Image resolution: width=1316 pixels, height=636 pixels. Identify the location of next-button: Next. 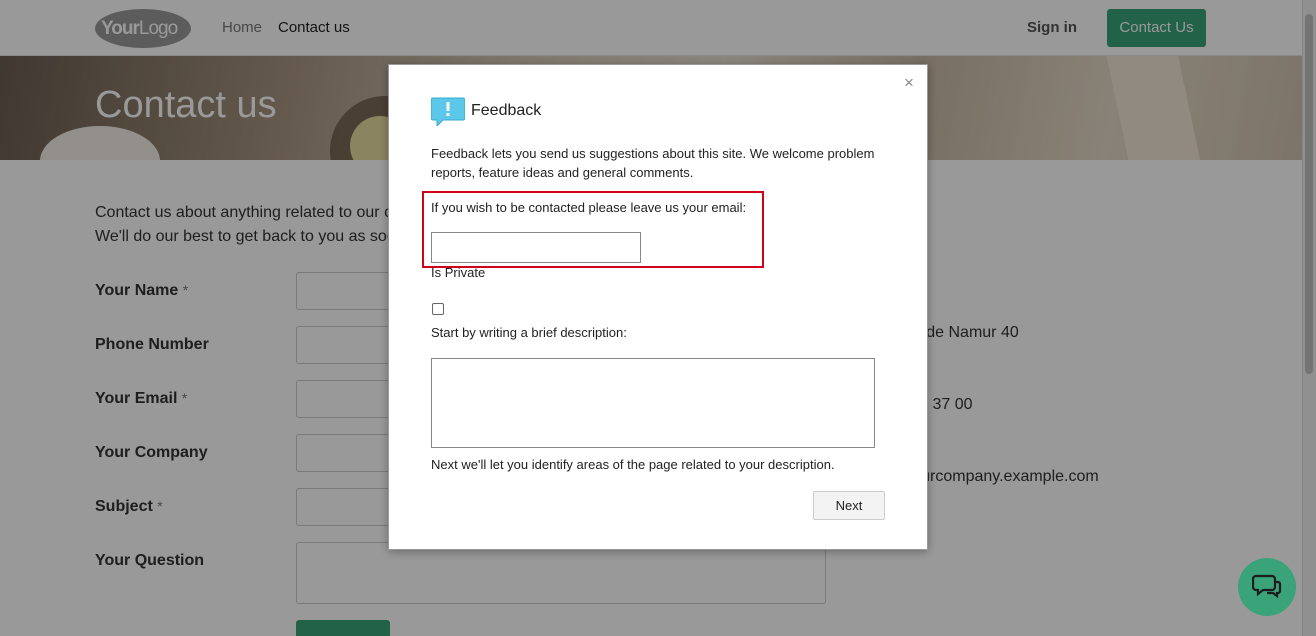
(849, 505).